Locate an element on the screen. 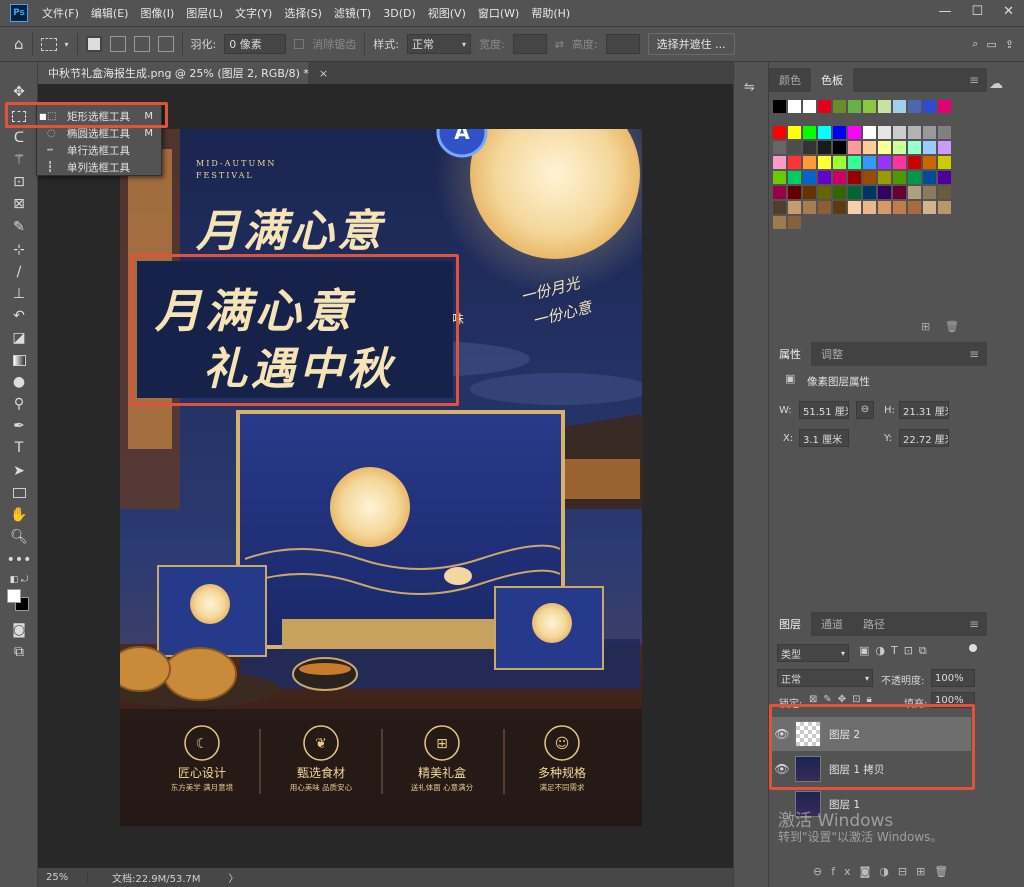  pen-tool-icon: ✒ is located at coordinates (19, 426).